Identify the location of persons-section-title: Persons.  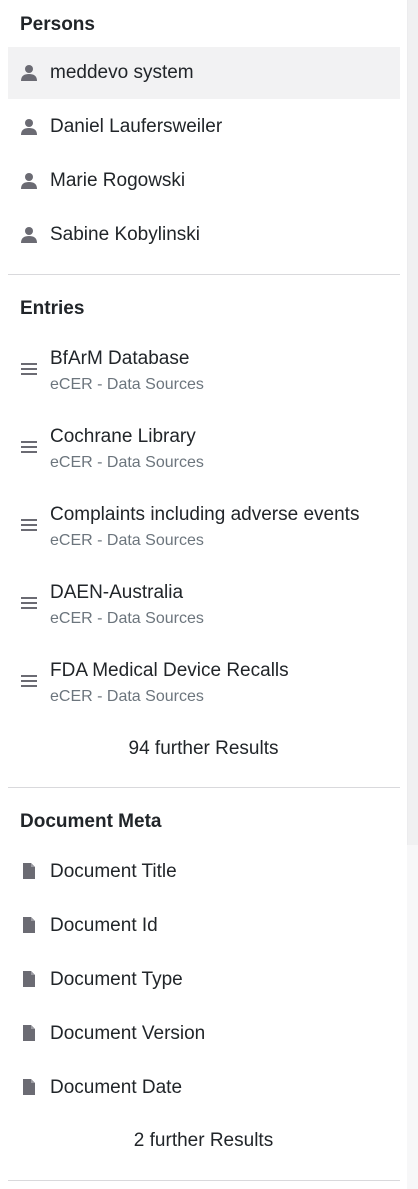
(57, 24).